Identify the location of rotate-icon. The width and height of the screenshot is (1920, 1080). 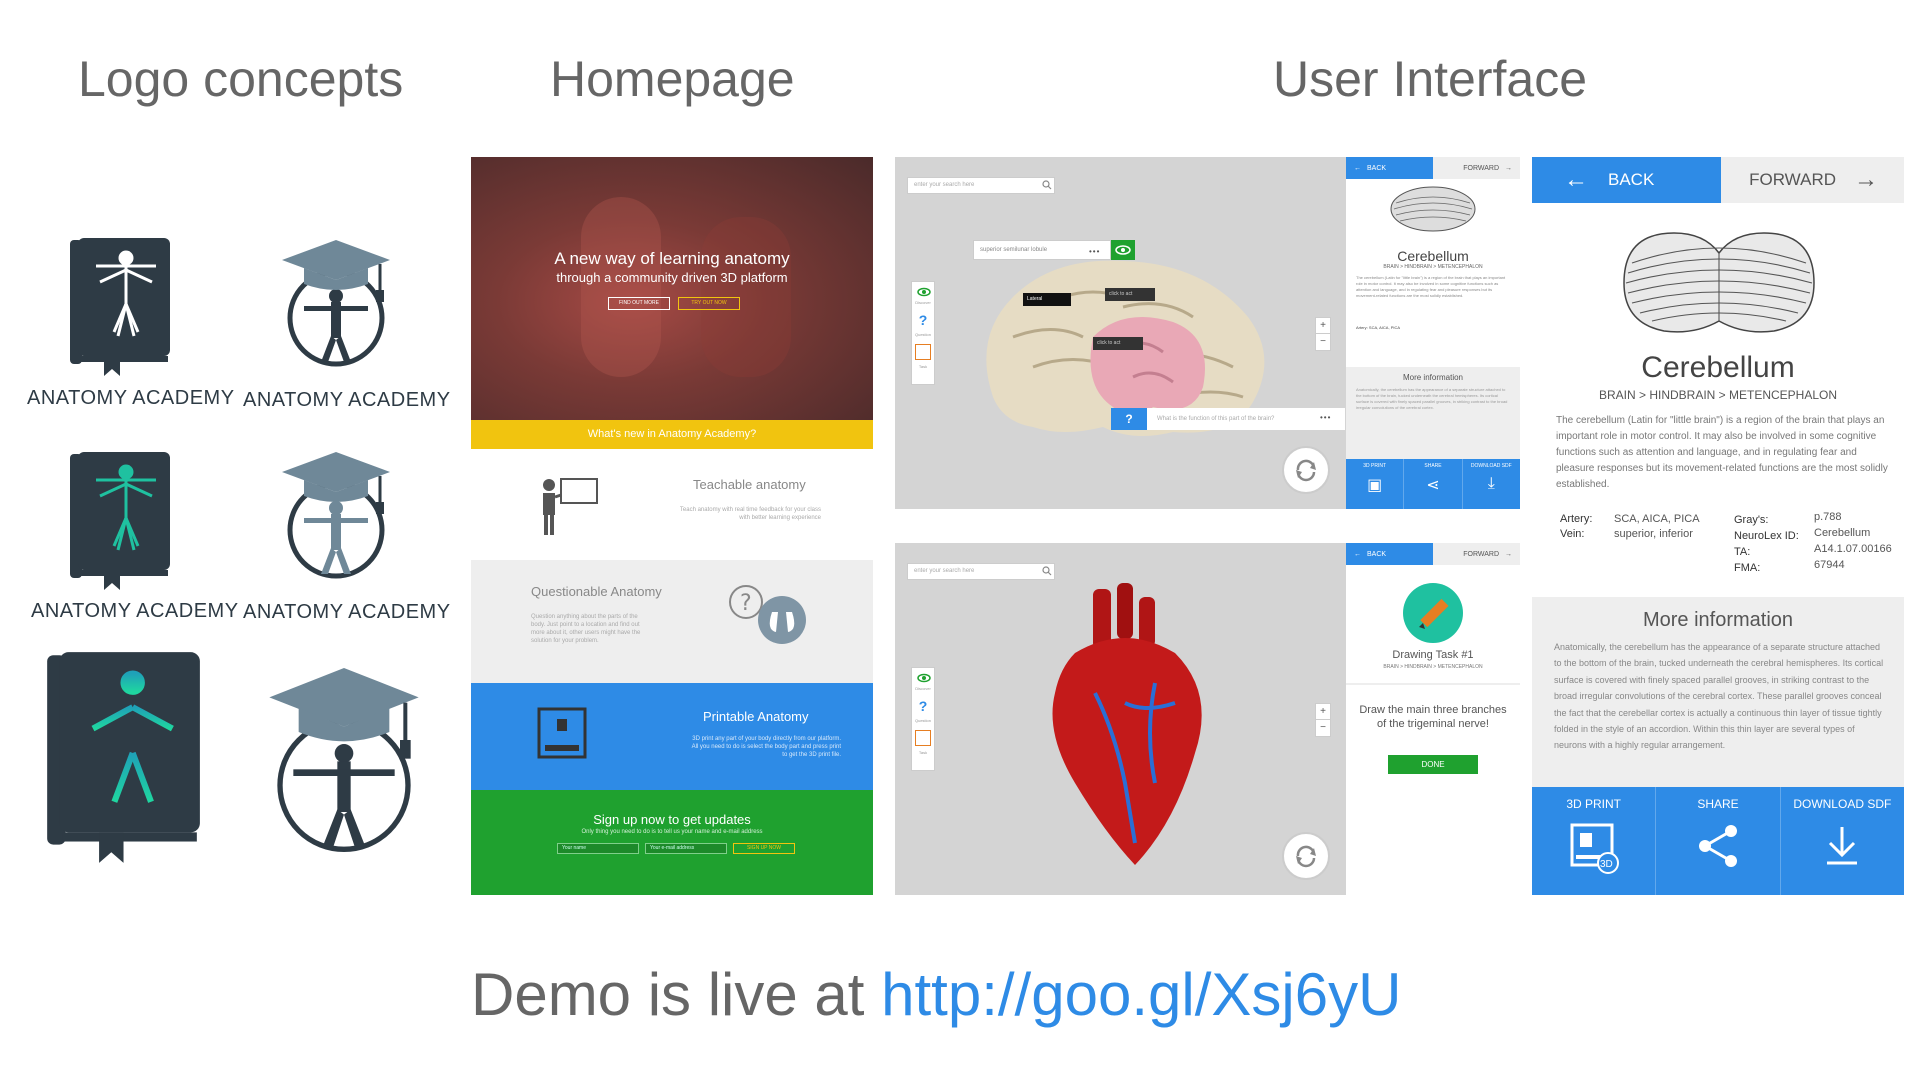
(1306, 856).